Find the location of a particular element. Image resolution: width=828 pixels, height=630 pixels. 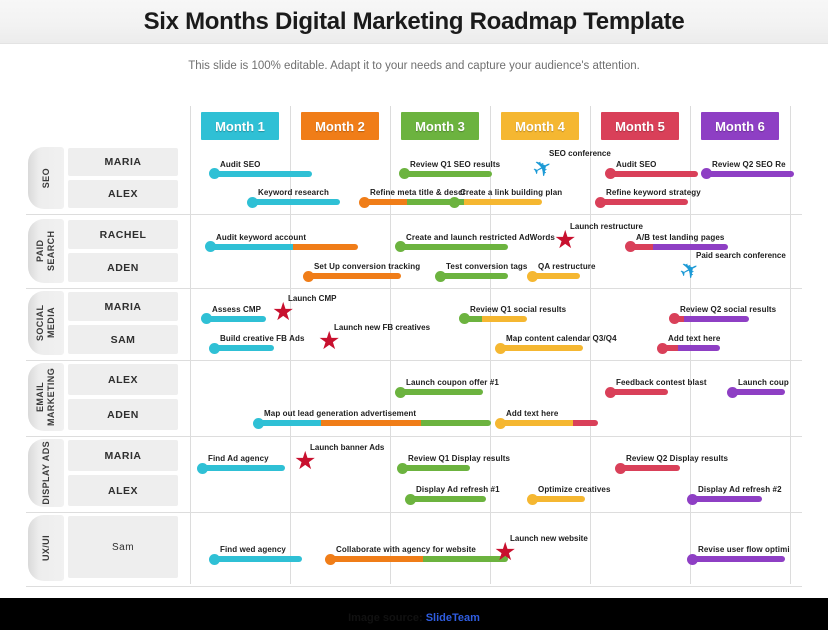

task-bar: Assess CMP is located at coordinates (233, 315).